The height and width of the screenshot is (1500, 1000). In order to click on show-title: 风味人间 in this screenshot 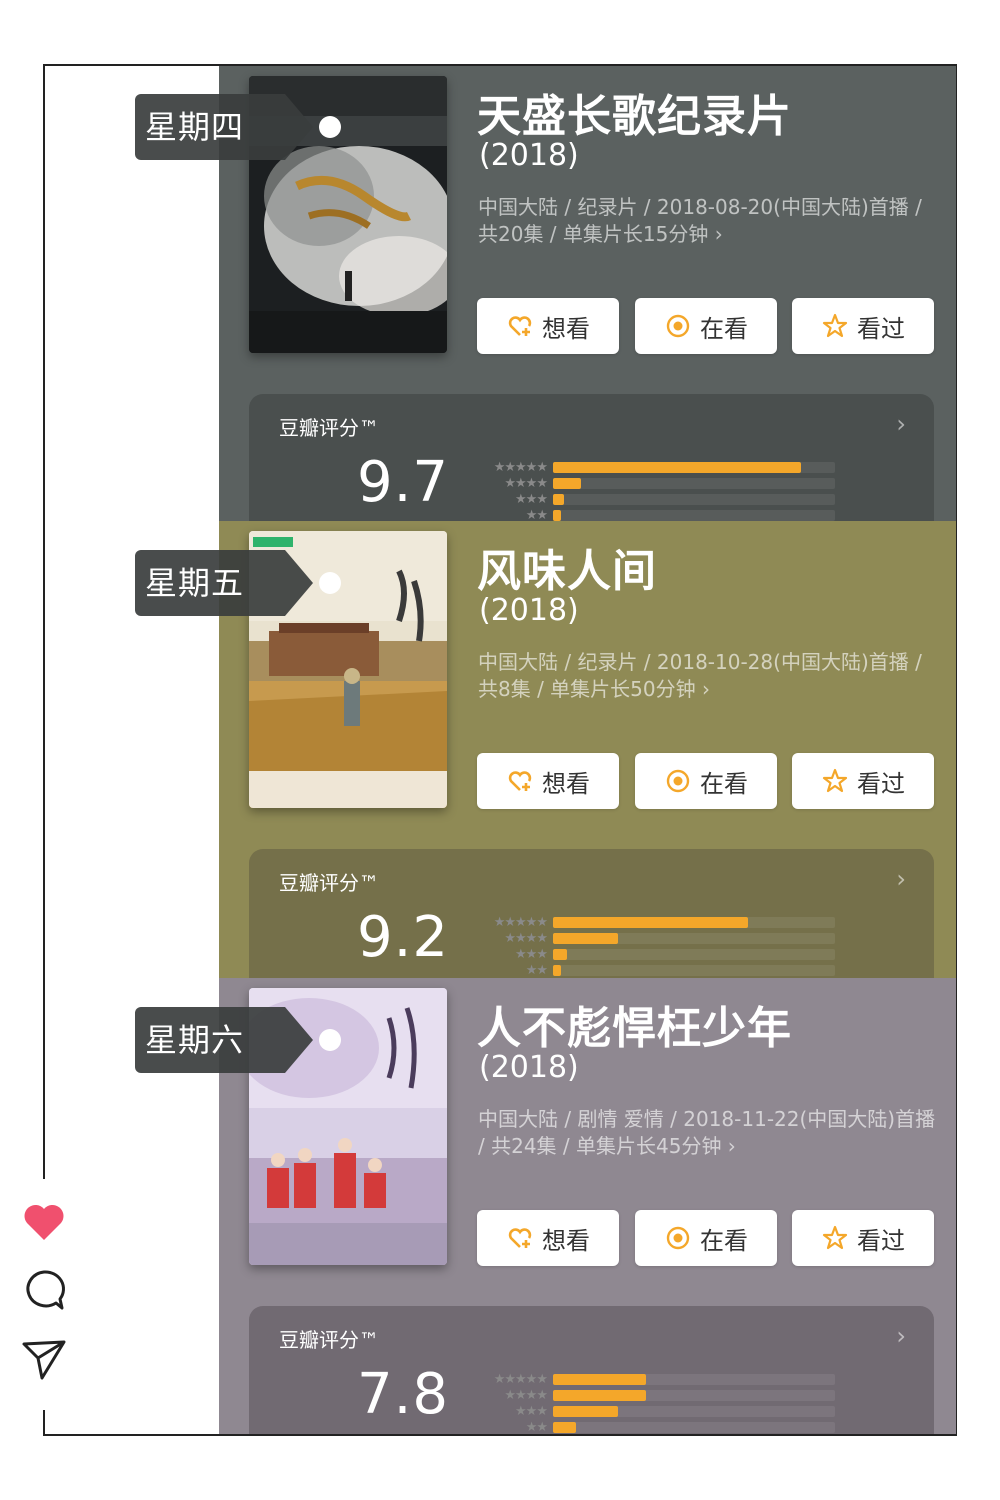, I will do `click(567, 571)`.